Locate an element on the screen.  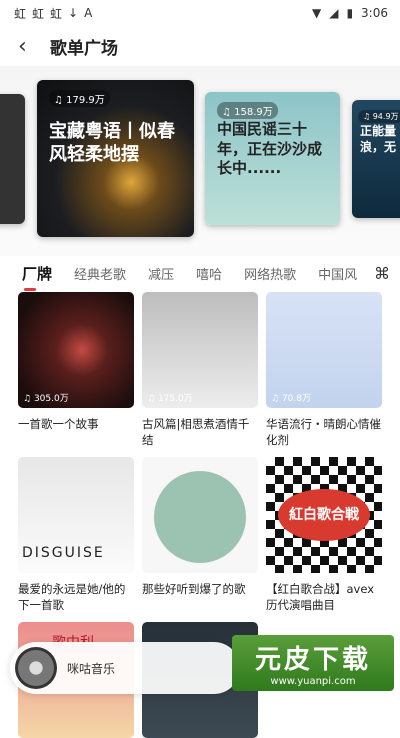
tab-classic: 经典老歌 is located at coordinates (100, 273).